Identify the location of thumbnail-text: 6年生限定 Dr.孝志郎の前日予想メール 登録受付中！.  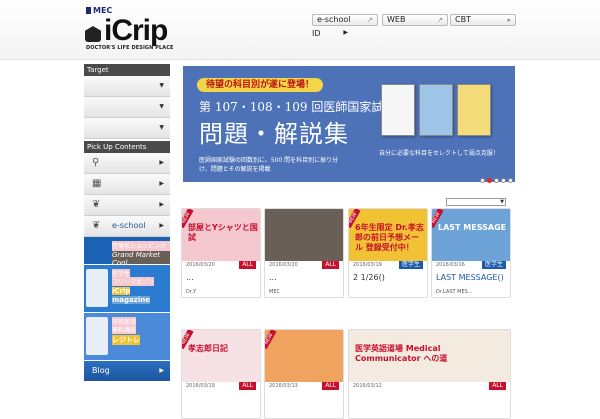
(389, 237).